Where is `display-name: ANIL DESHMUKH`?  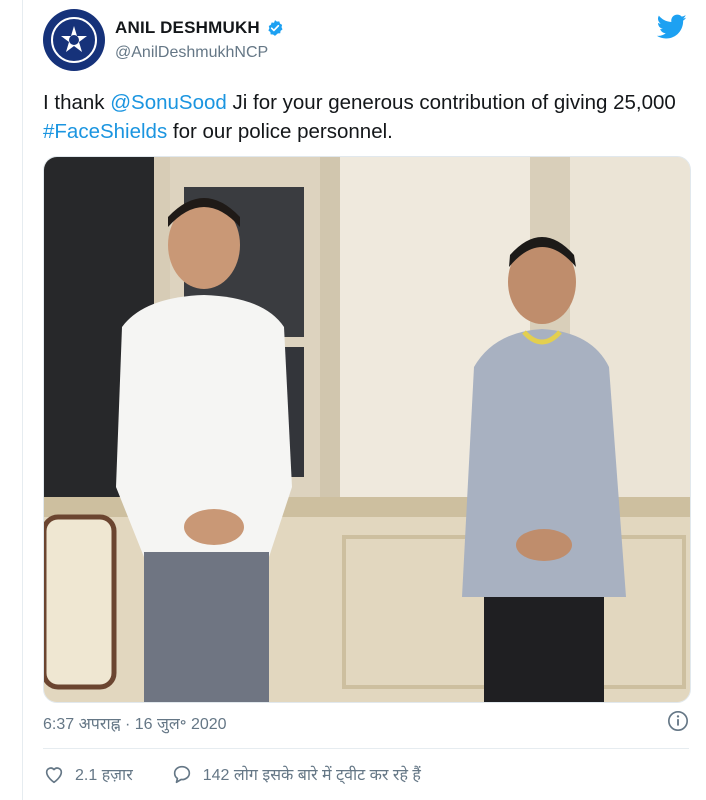
display-name: ANIL DESHMUKH is located at coordinates (187, 28).